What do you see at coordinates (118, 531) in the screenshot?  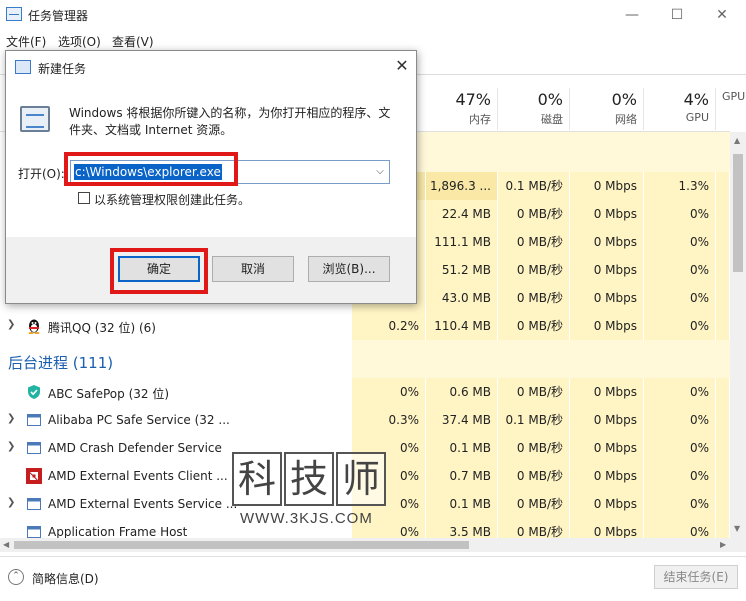 I see `process-name: Application Frame Host` at bounding box center [118, 531].